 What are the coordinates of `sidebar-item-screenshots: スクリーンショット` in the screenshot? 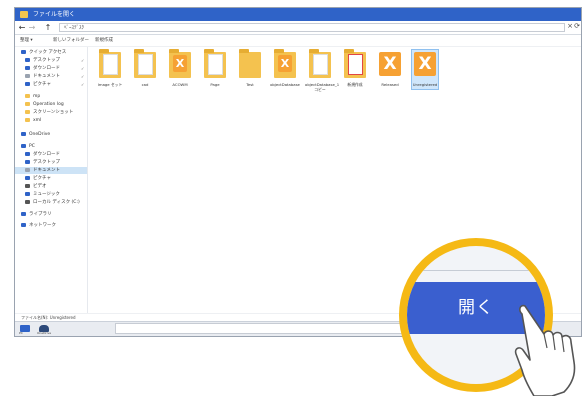 It's located at (49, 112).